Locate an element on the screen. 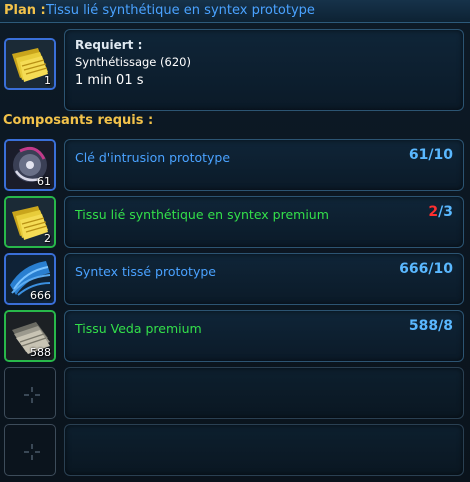 This screenshot has width=470, height=482. component-quantity: 61/10 is located at coordinates (431, 155).